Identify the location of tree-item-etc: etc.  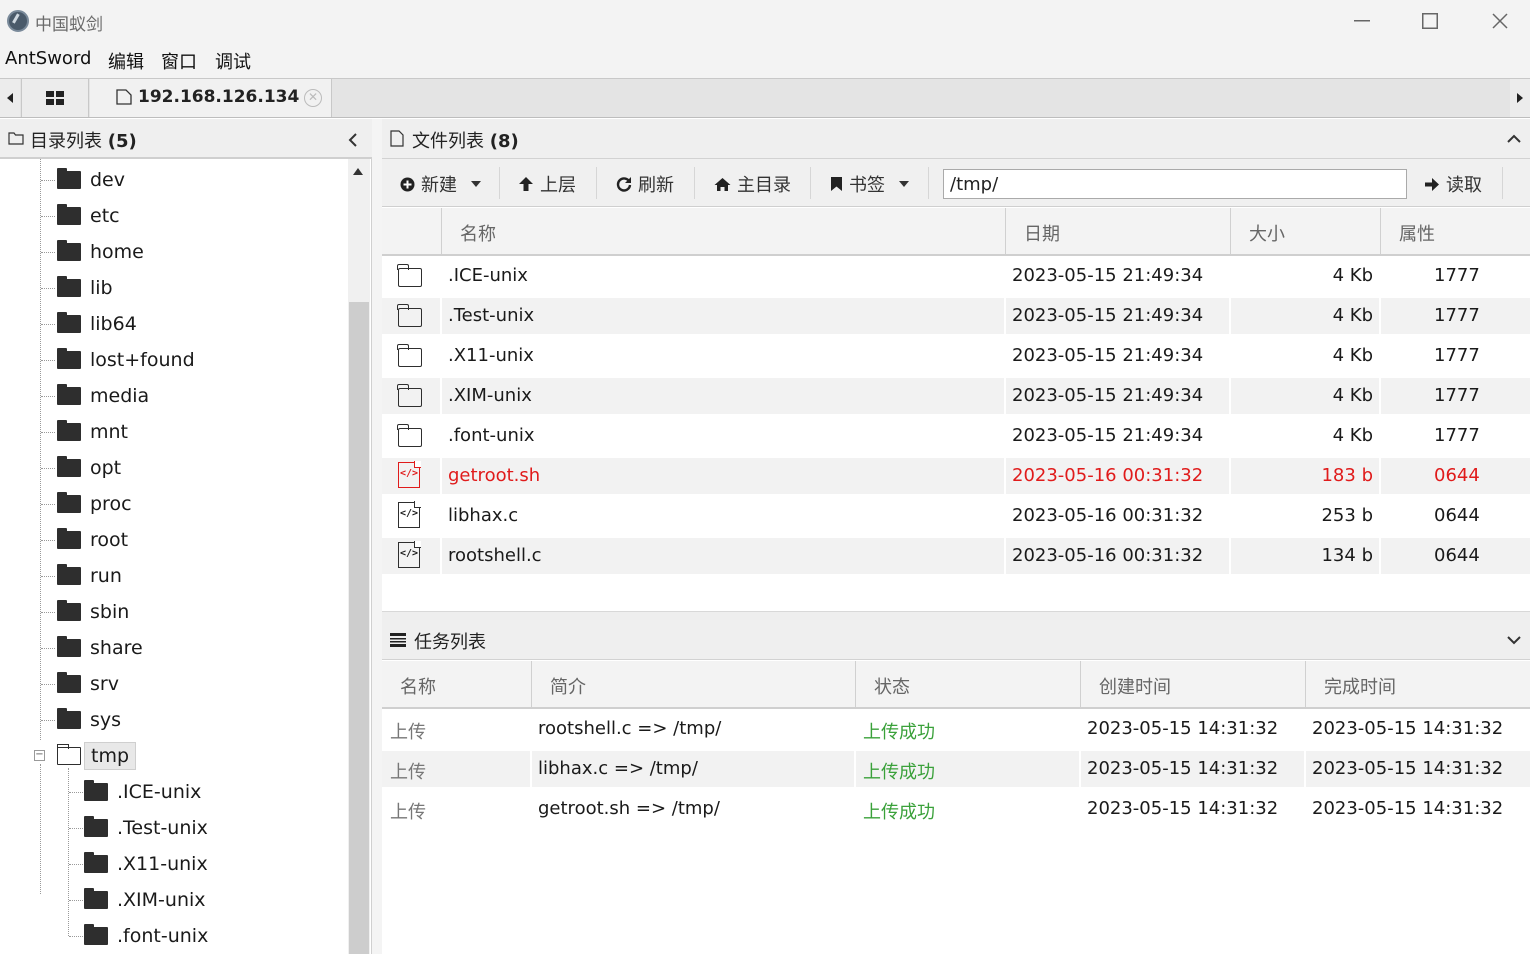
(88, 216).